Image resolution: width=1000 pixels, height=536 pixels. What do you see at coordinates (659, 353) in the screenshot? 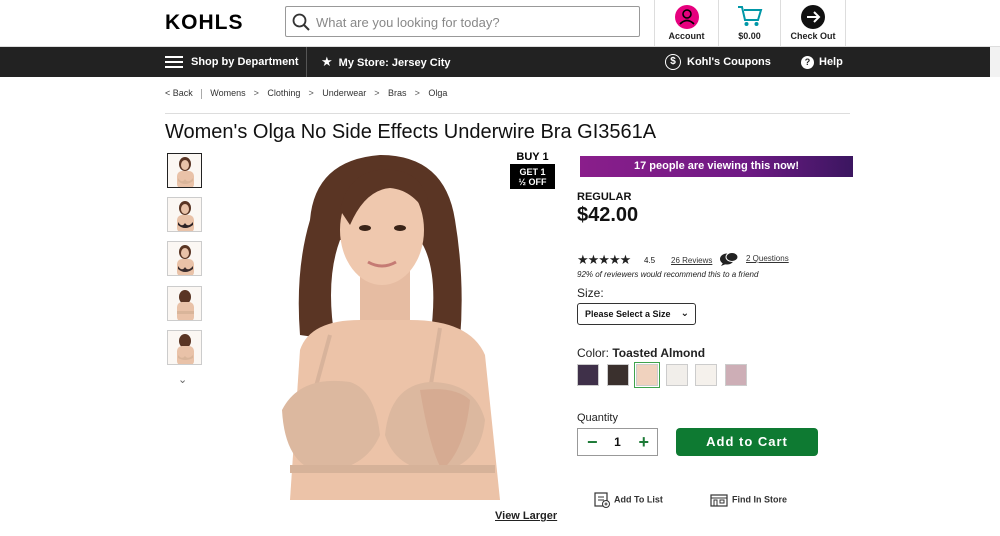
I see `color-value: Toasted Almond` at bounding box center [659, 353].